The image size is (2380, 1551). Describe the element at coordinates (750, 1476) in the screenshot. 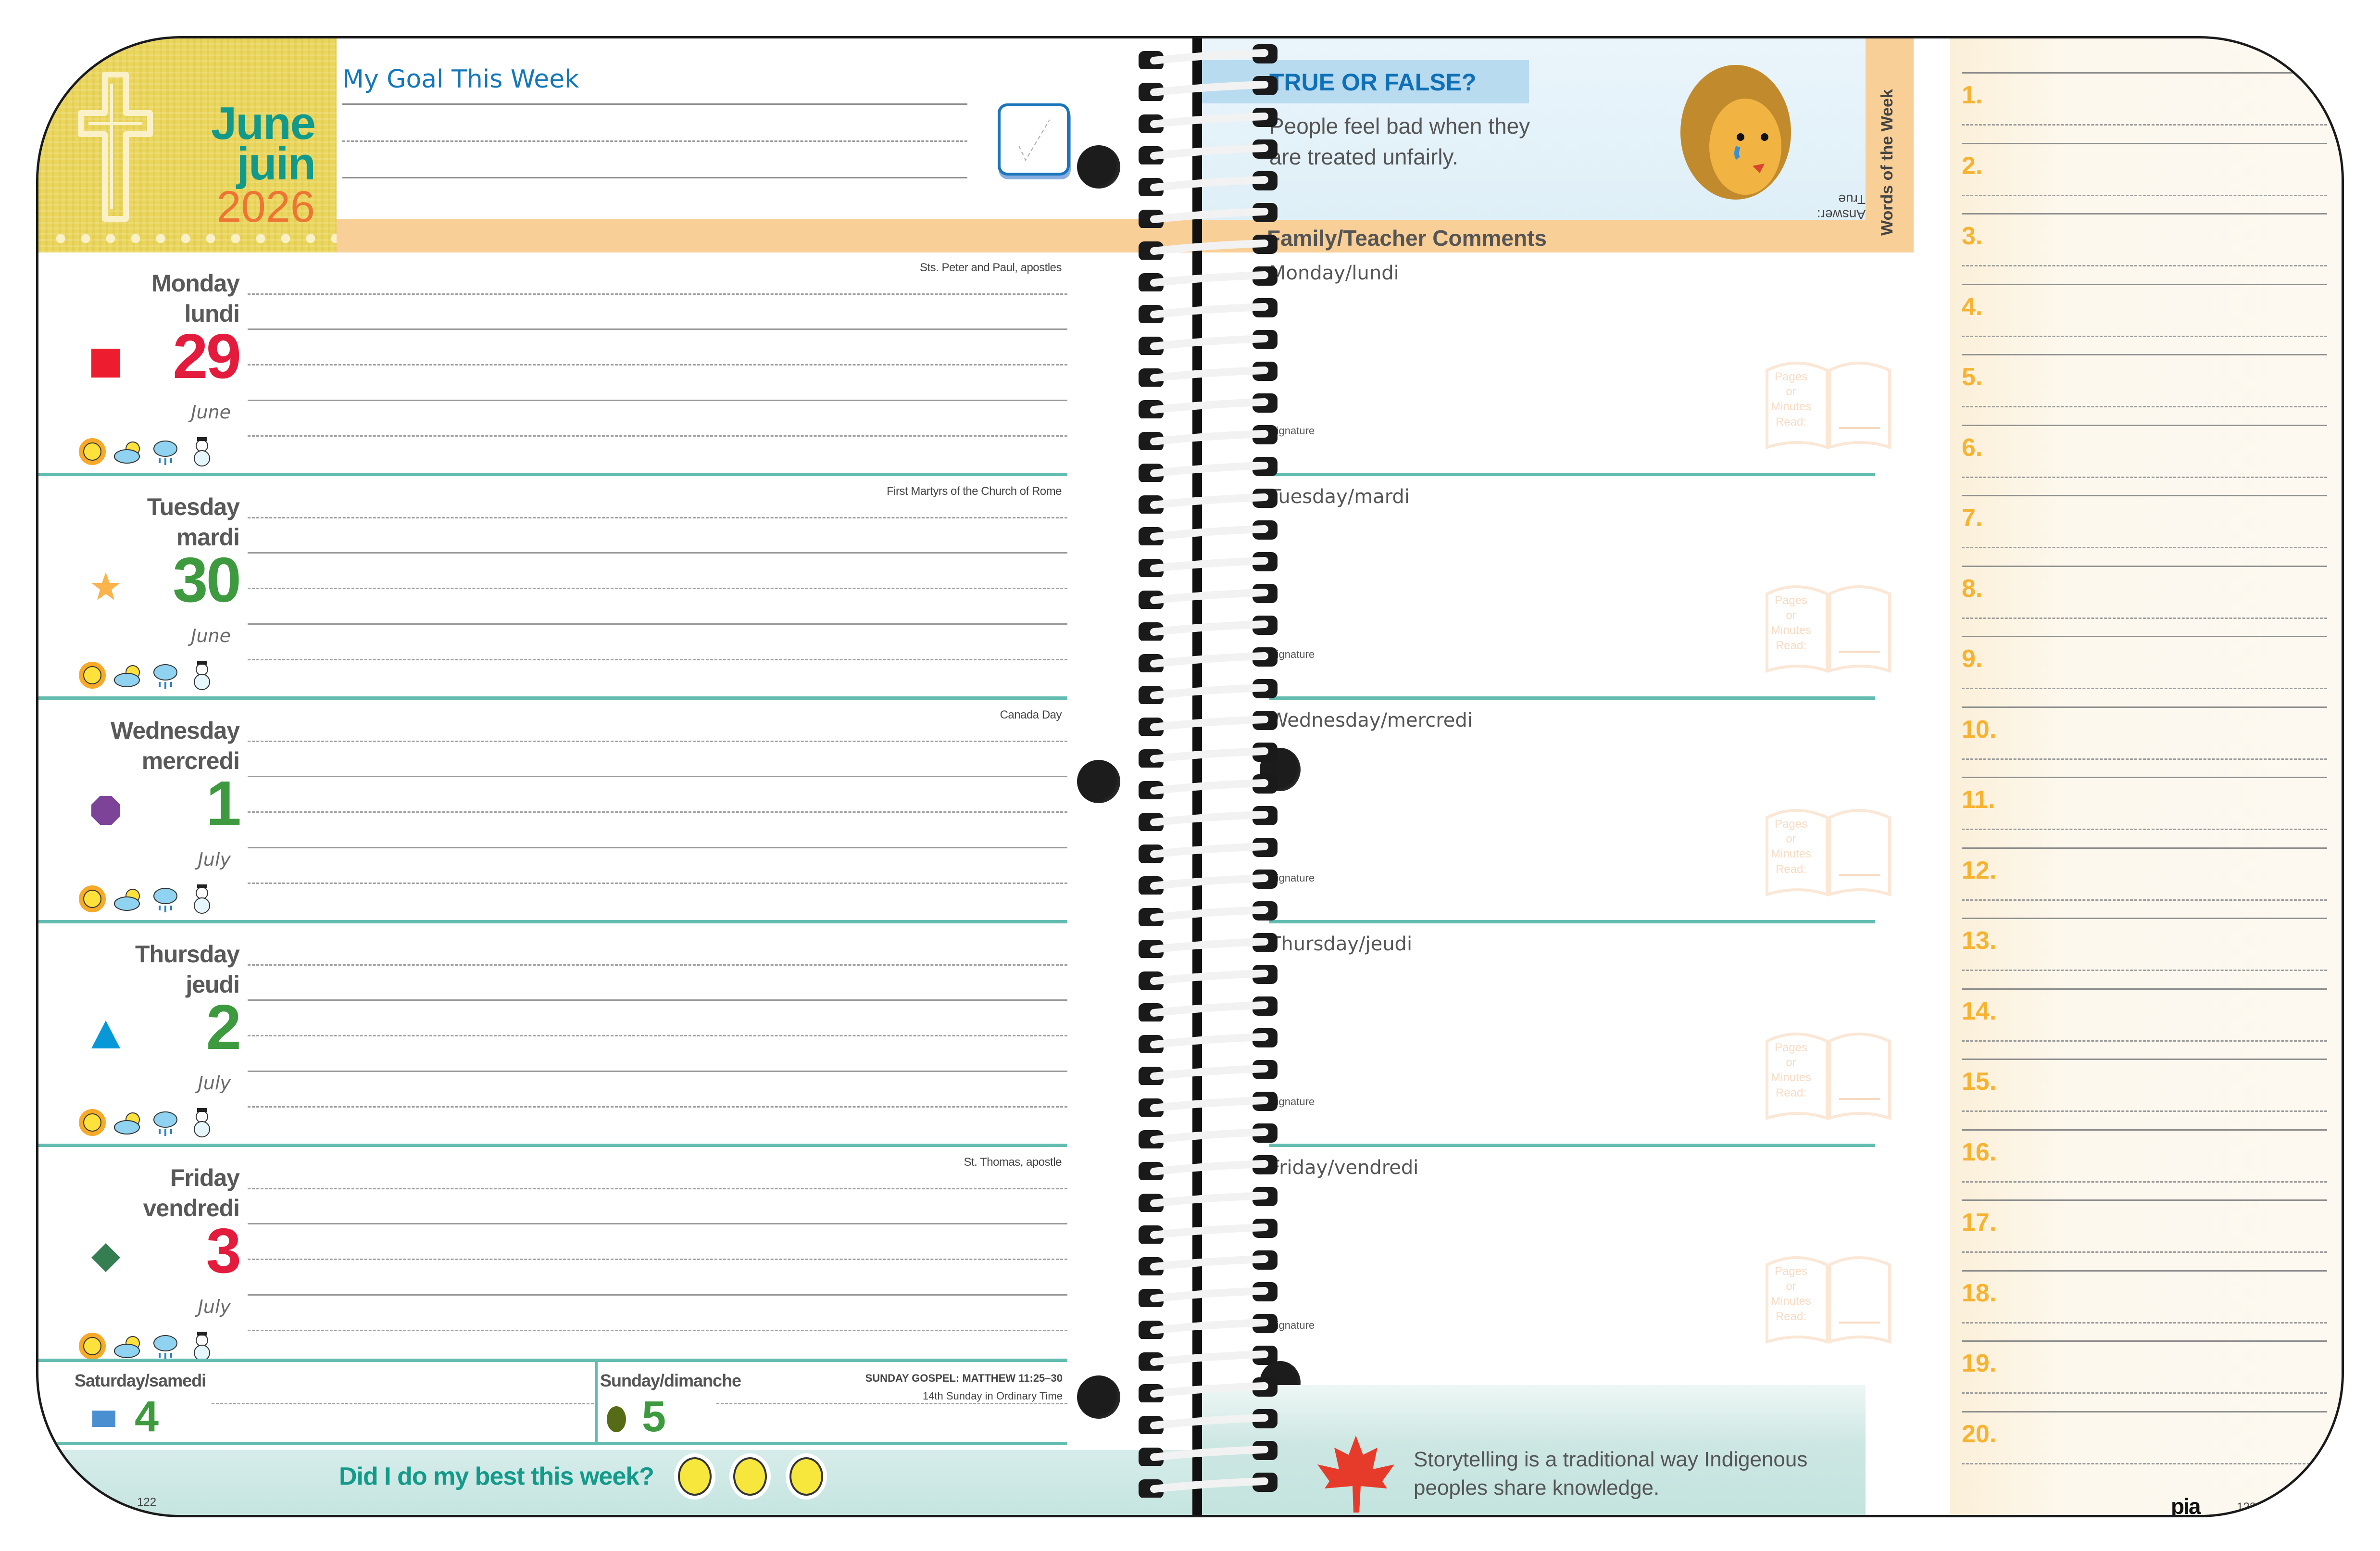

I see `neutral-face-icon` at that location.